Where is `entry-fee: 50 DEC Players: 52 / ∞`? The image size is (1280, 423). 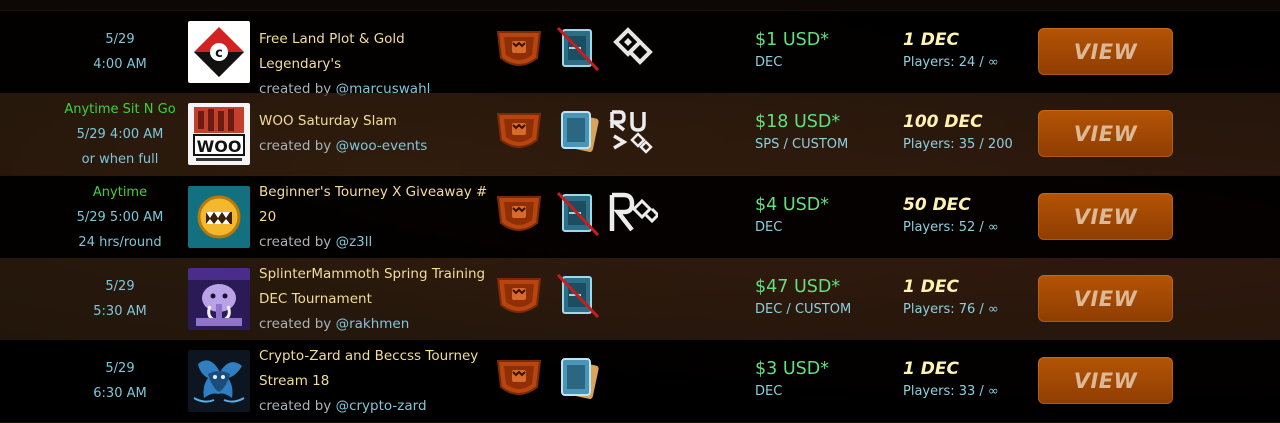
entry-fee: 50 DEC Players: 52 / ∞ is located at coordinates (968, 215).